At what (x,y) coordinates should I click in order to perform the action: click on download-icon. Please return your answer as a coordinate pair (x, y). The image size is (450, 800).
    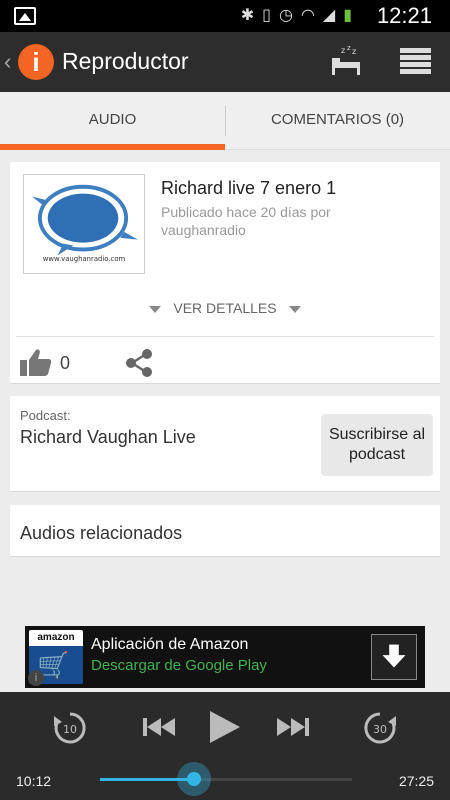
    Looking at the image, I should click on (394, 657).